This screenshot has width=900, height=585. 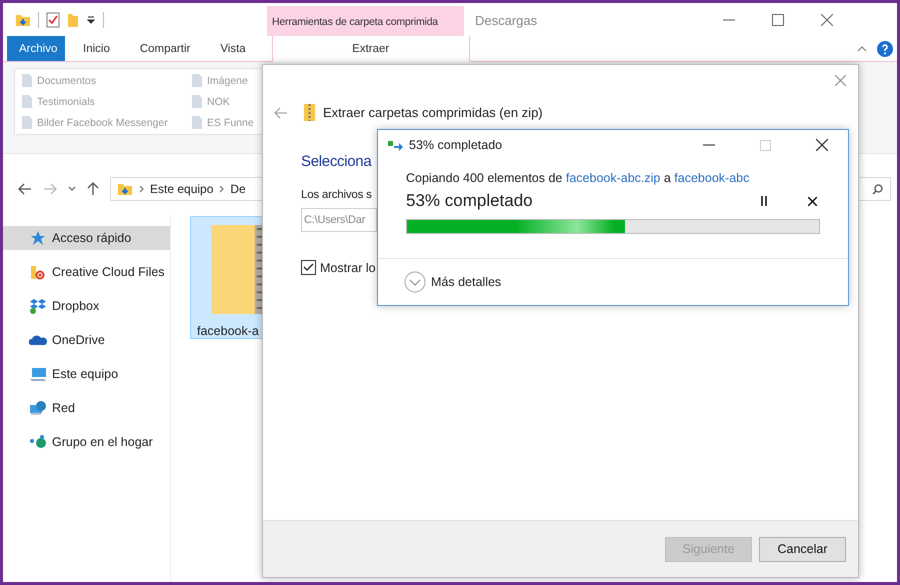 What do you see at coordinates (227, 277) in the screenshot?
I see `file-item: facebook-a` at bounding box center [227, 277].